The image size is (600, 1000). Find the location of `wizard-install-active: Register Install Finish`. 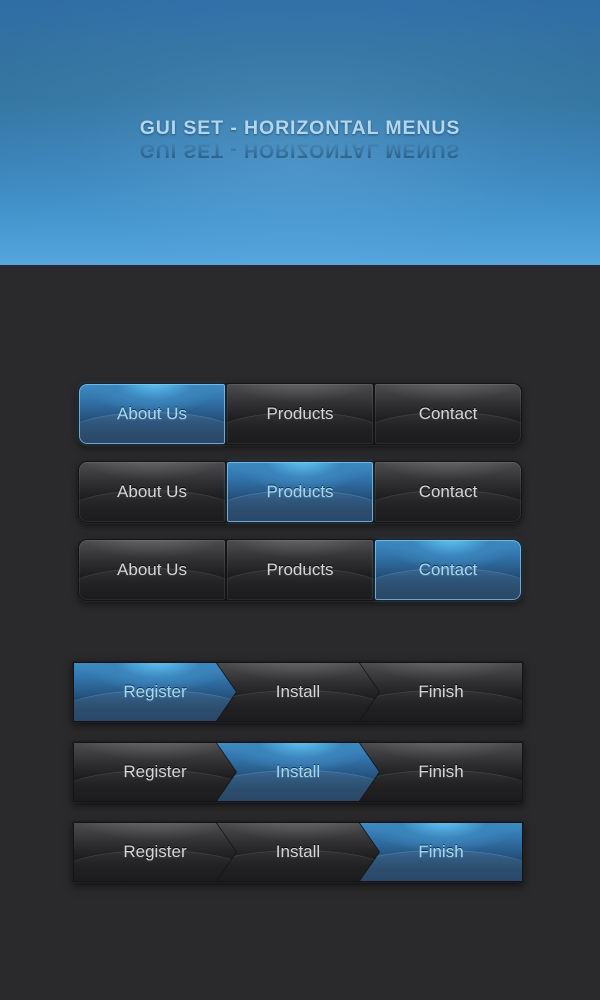

wizard-install-active: Register Install Finish is located at coordinates (298, 772).